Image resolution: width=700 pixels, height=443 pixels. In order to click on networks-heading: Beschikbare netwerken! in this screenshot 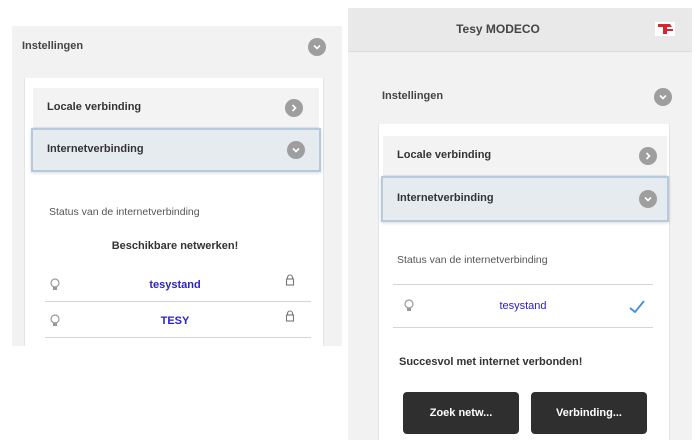, I will do `click(175, 246)`.